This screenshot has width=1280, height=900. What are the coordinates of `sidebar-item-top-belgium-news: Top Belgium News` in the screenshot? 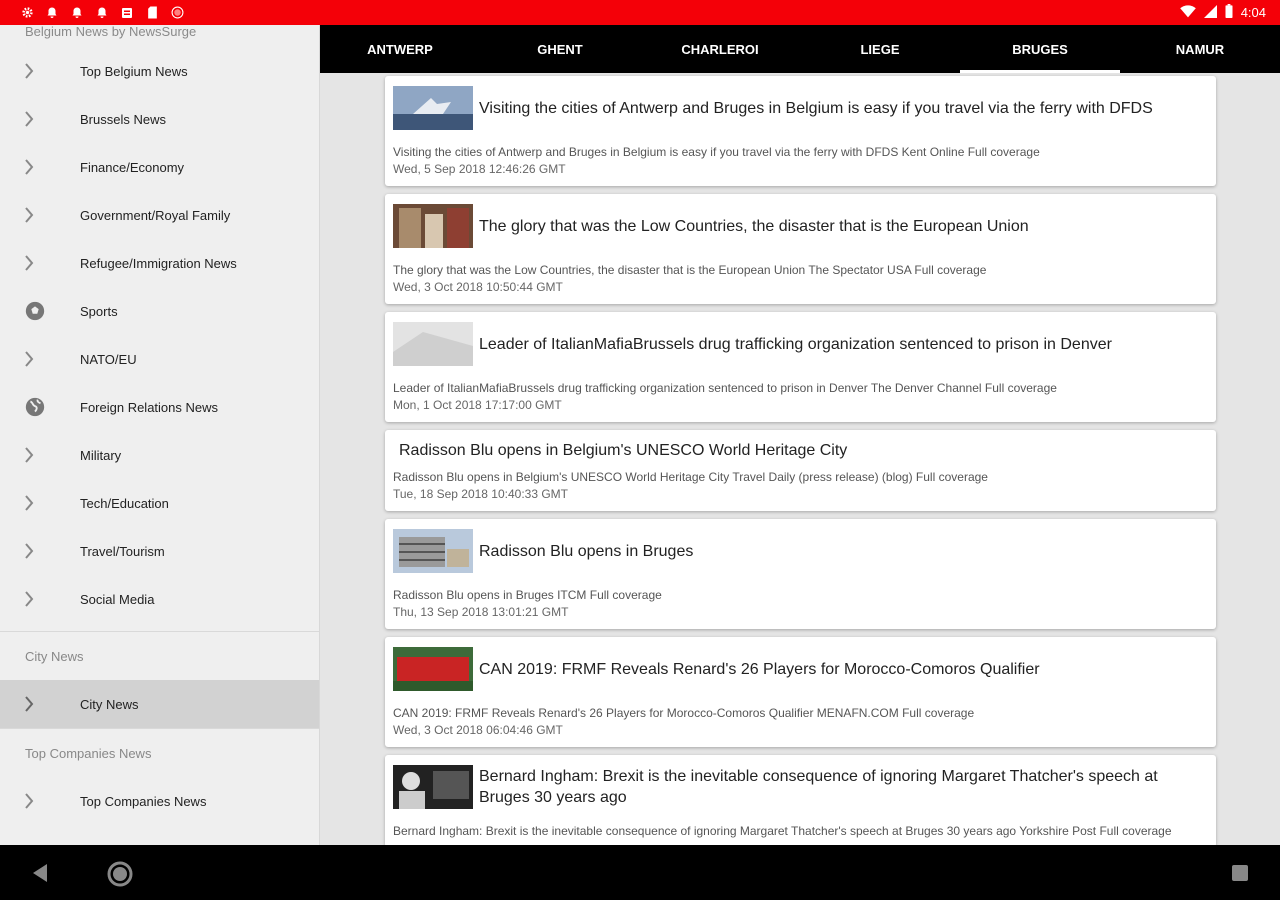 It's located at (159, 71).